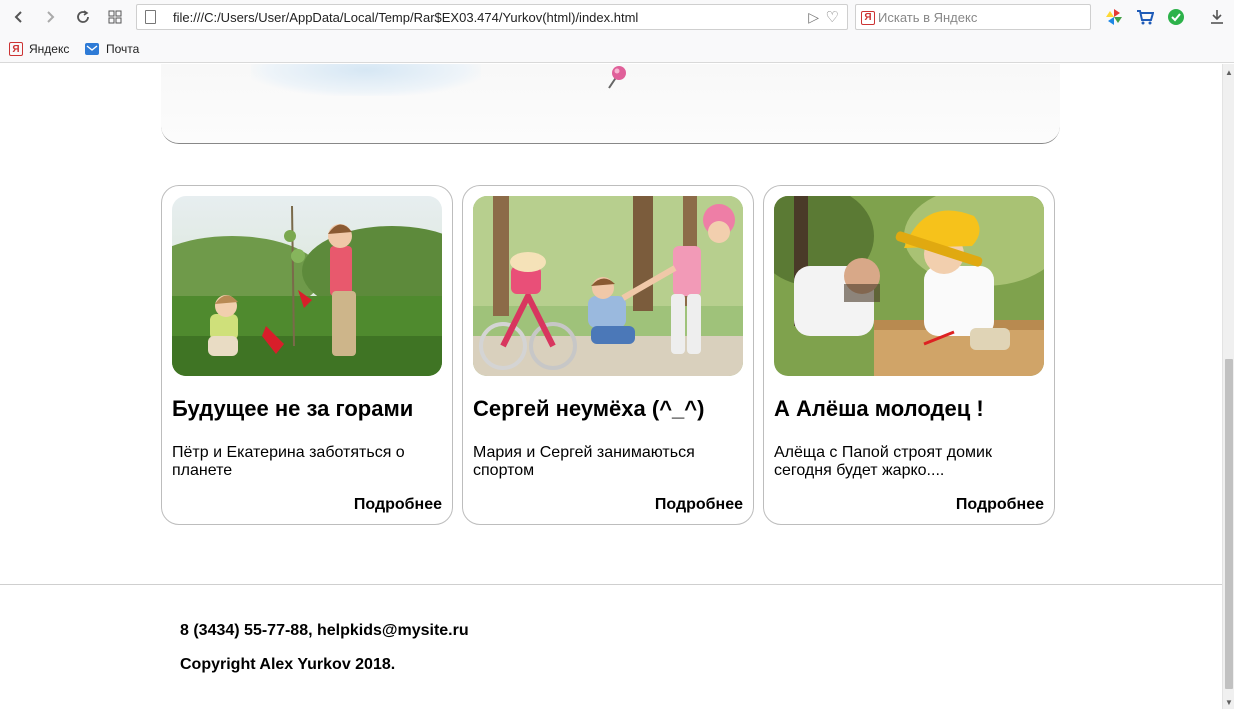 The width and height of the screenshot is (1234, 709). I want to click on vertical-scrollbar: ▲ ▼, so click(1228, 386).